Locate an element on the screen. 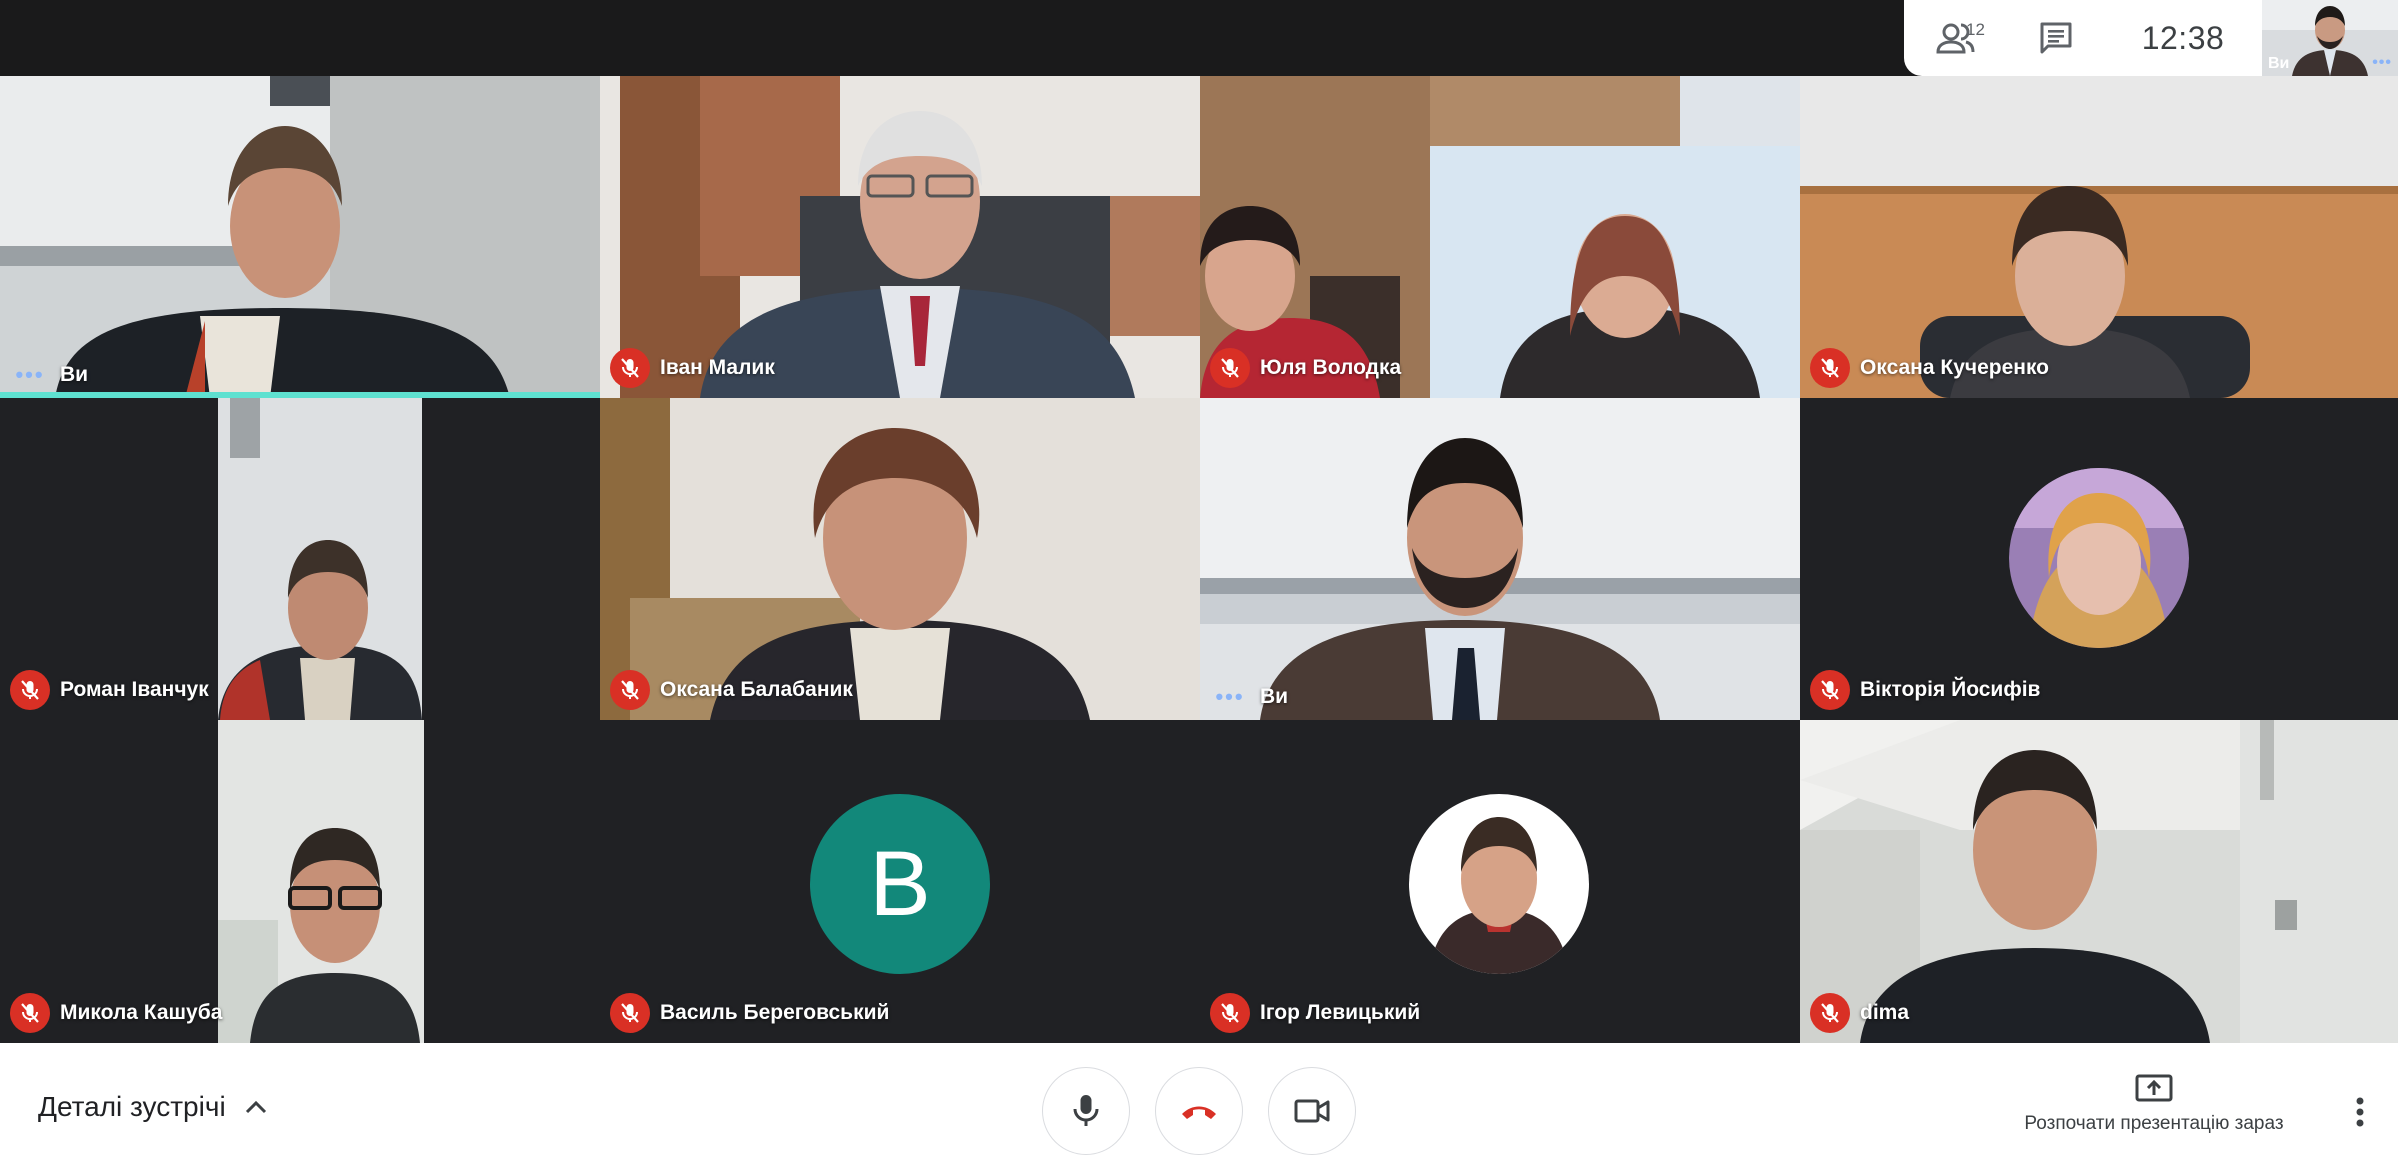 The height and width of the screenshot is (1176, 2398). more-vertical-icon is located at coordinates (2360, 1112).